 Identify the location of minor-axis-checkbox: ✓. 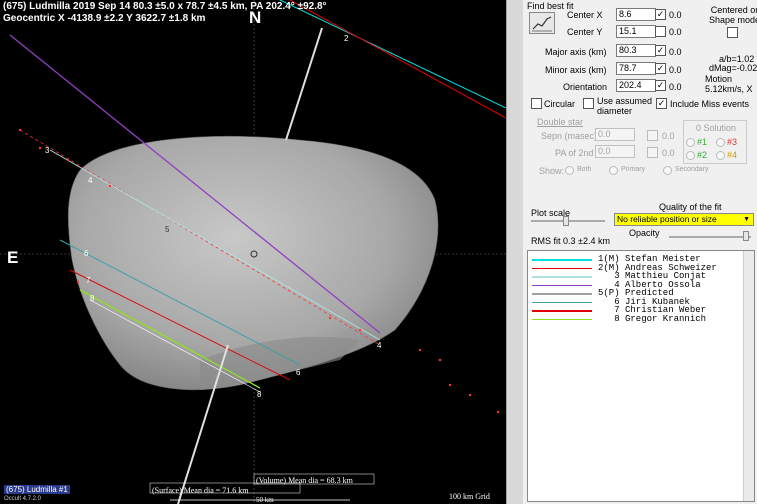
(660, 68).